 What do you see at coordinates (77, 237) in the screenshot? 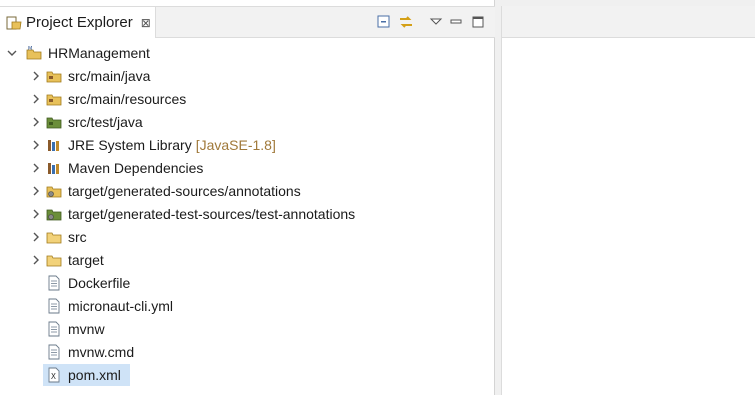
I see `item-label: src` at bounding box center [77, 237].